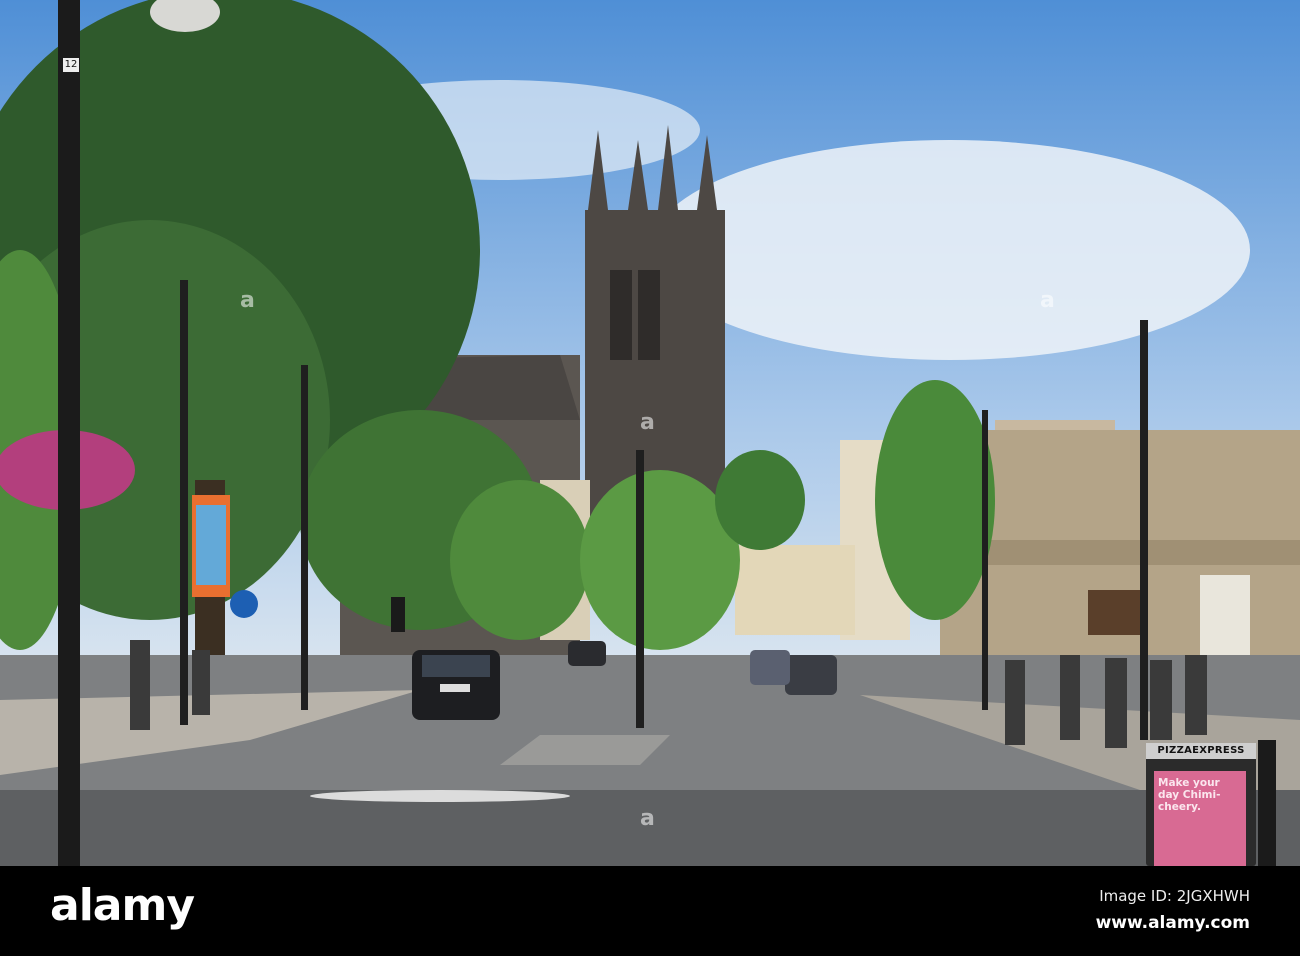 Image resolution: width=1300 pixels, height=956 pixels. Describe the element at coordinates (244, 604) in the screenshot. I see `roundabout-sign` at that location.